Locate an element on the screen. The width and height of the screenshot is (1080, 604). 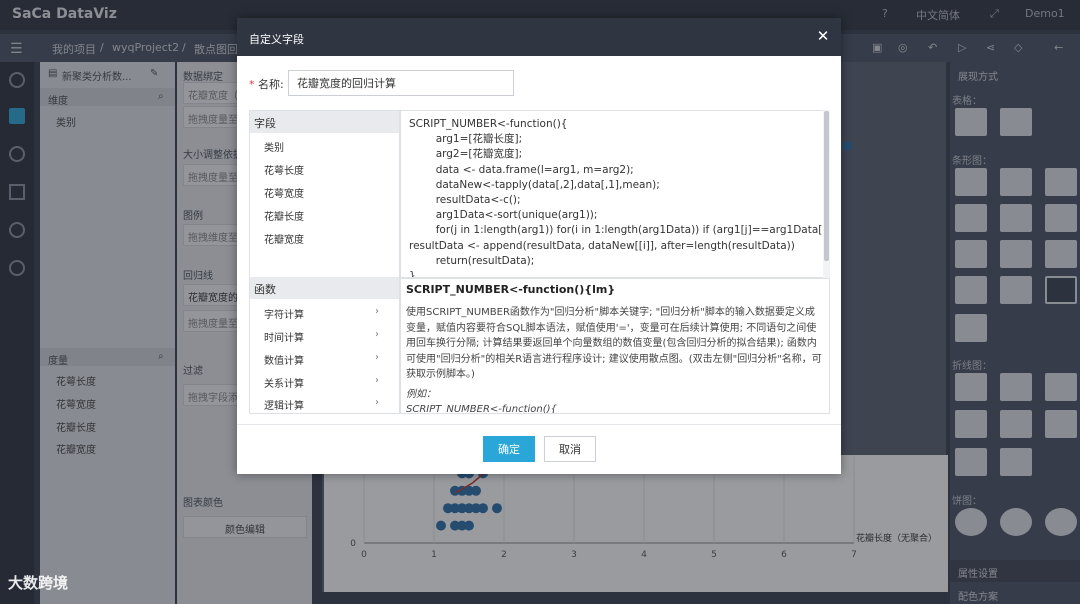
field-item: 类别 is located at coordinates (274, 146).